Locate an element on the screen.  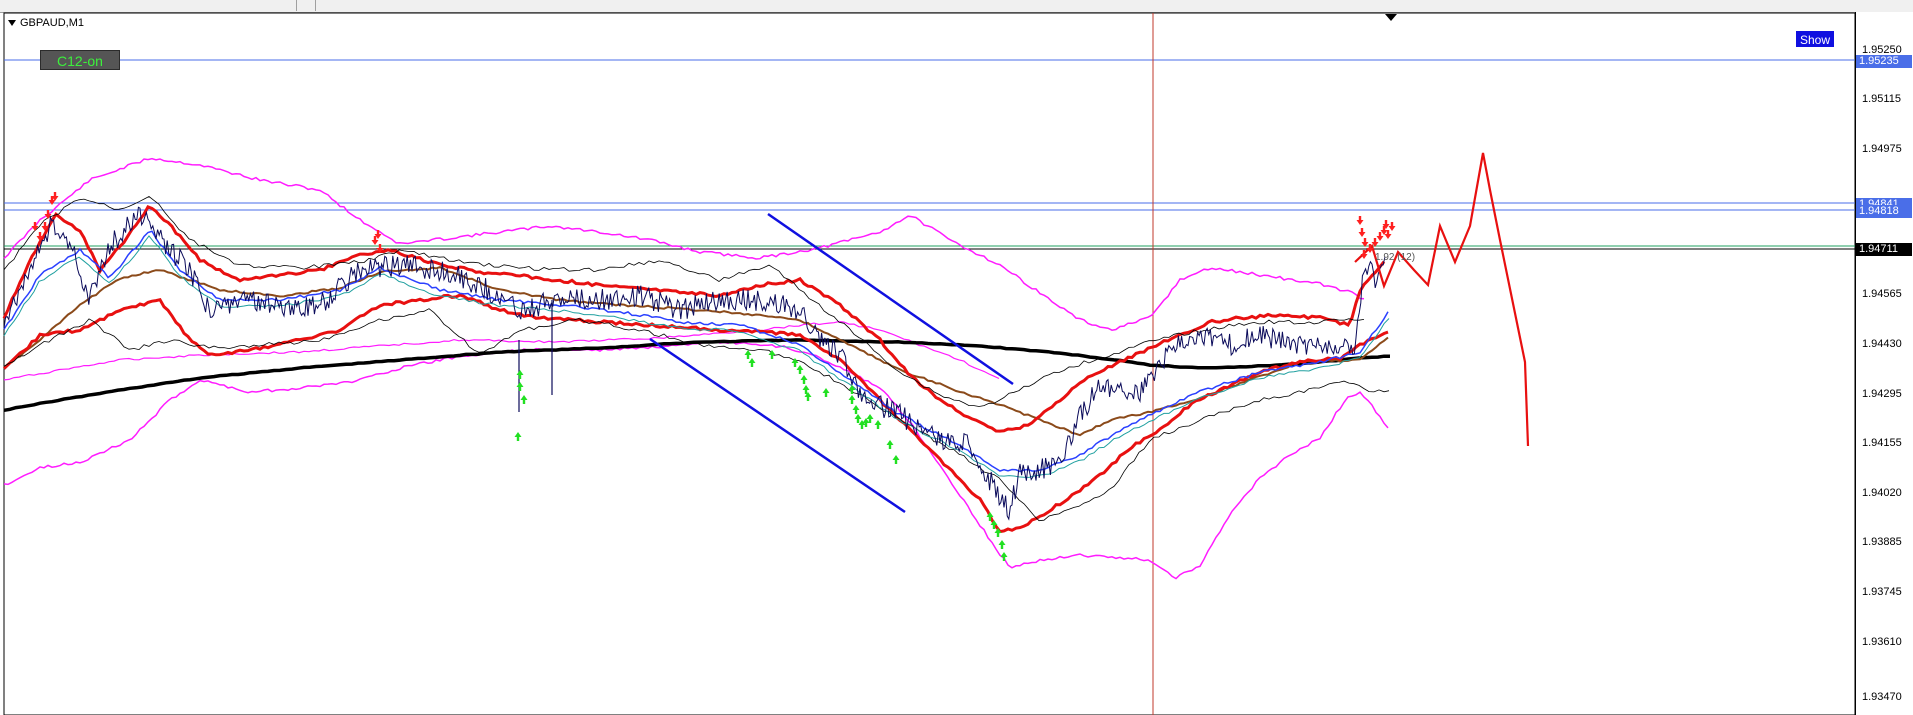
price-tick-label: 1.94295 is located at coordinates (1882, 394).